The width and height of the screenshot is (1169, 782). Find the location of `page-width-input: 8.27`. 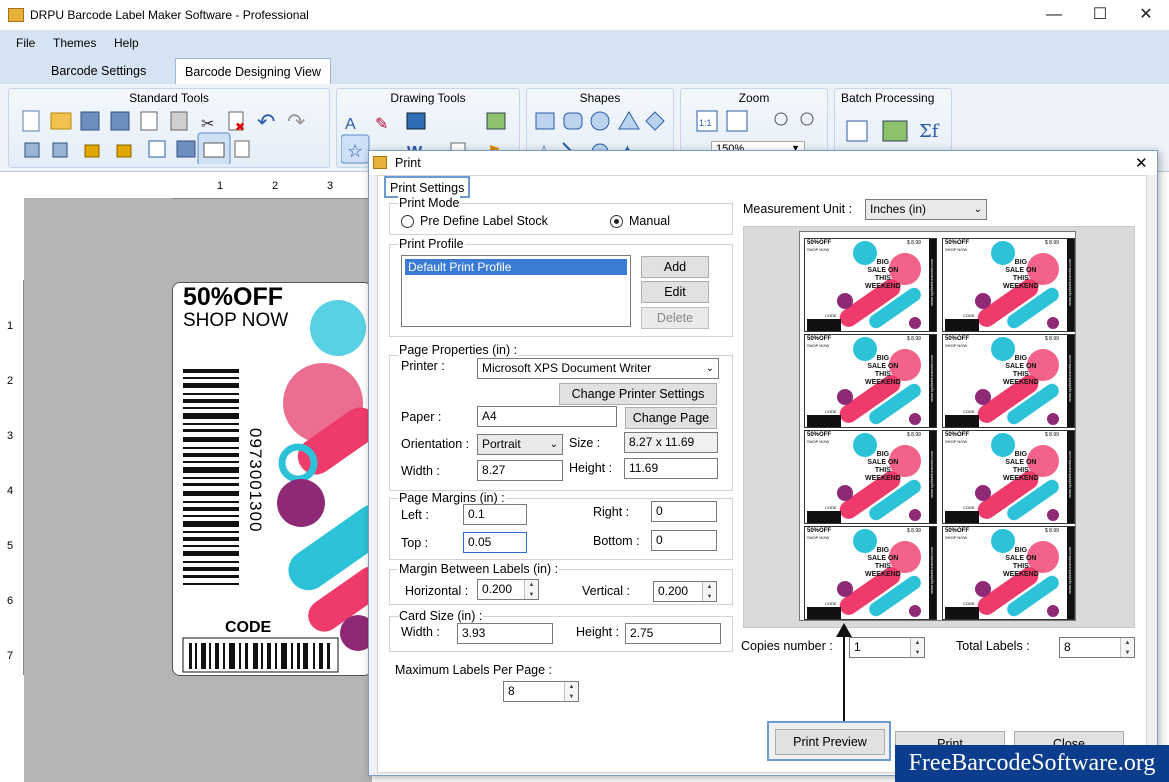

page-width-input: 8.27 is located at coordinates (520, 470).